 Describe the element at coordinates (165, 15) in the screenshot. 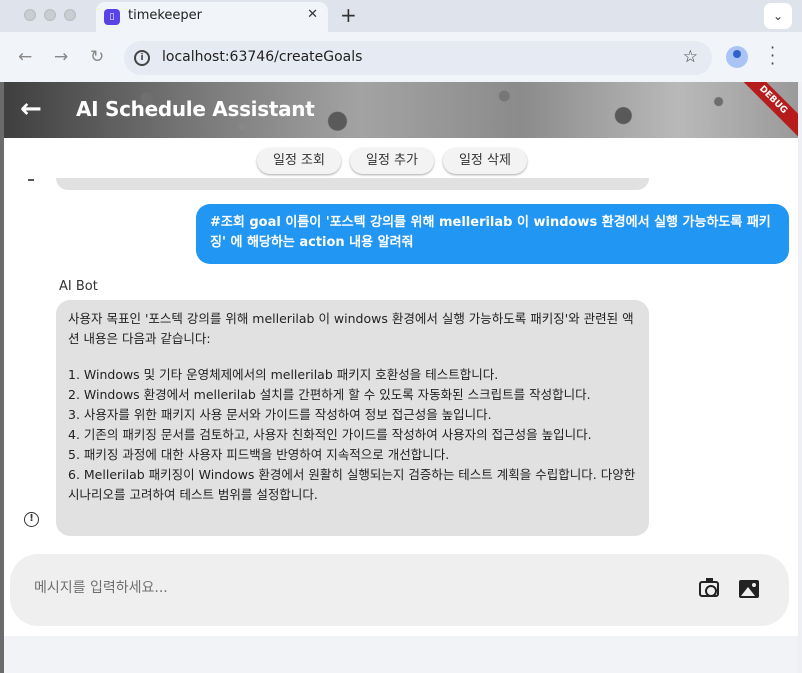

I see `tab-title: timekeeper` at that location.